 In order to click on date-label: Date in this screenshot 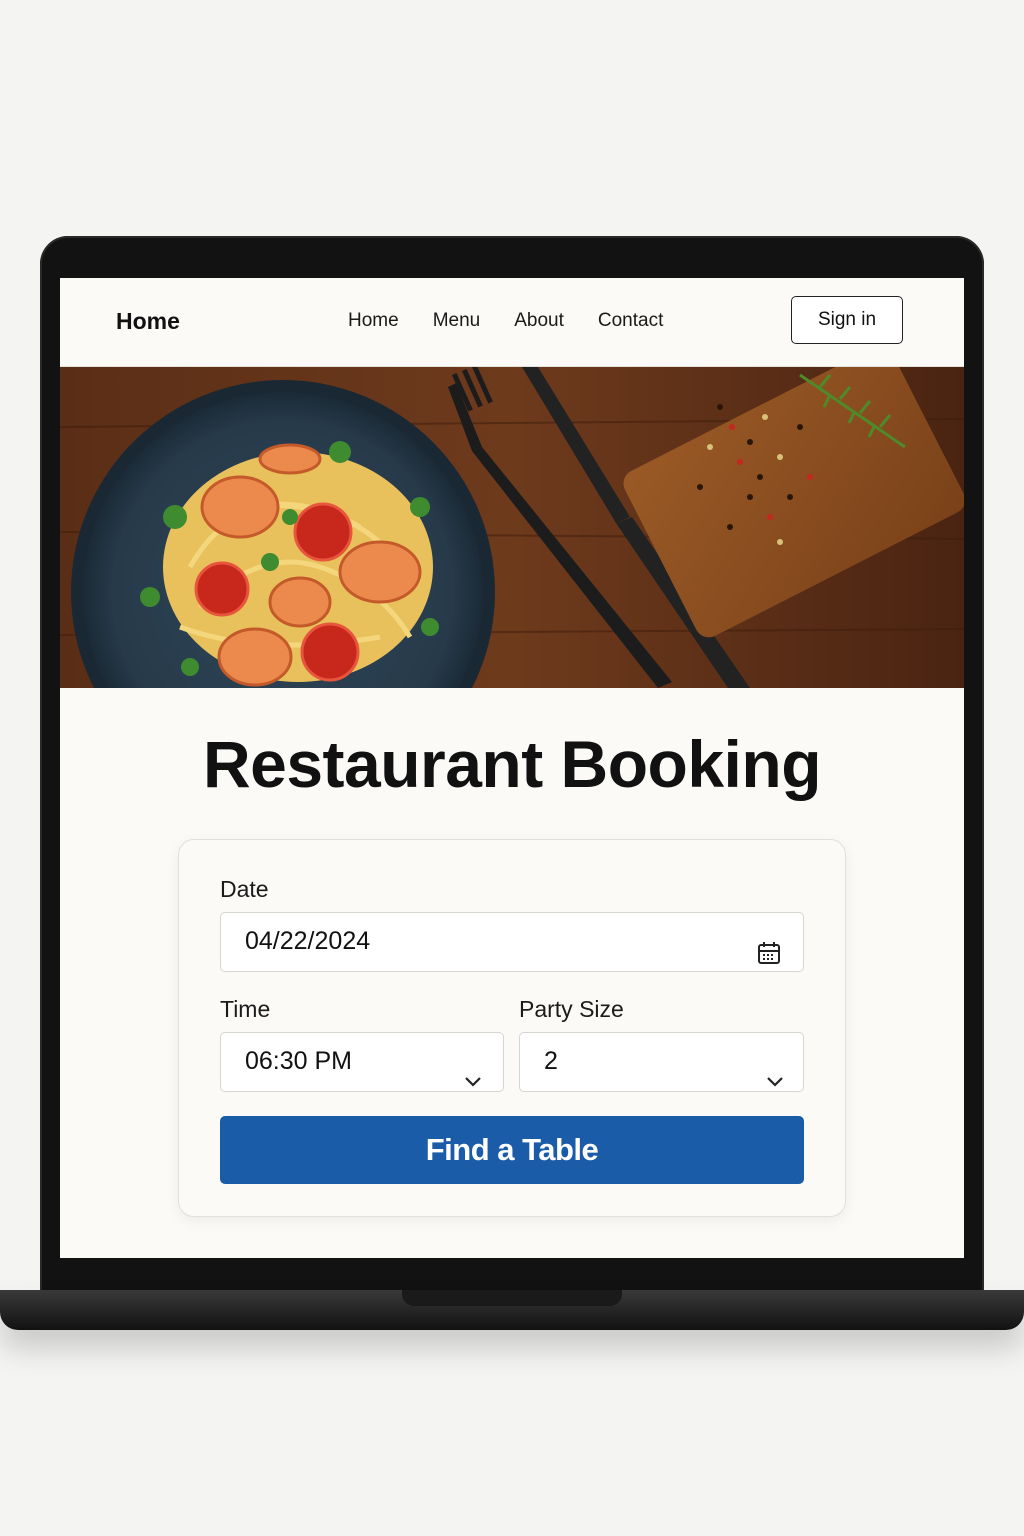, I will do `click(244, 889)`.